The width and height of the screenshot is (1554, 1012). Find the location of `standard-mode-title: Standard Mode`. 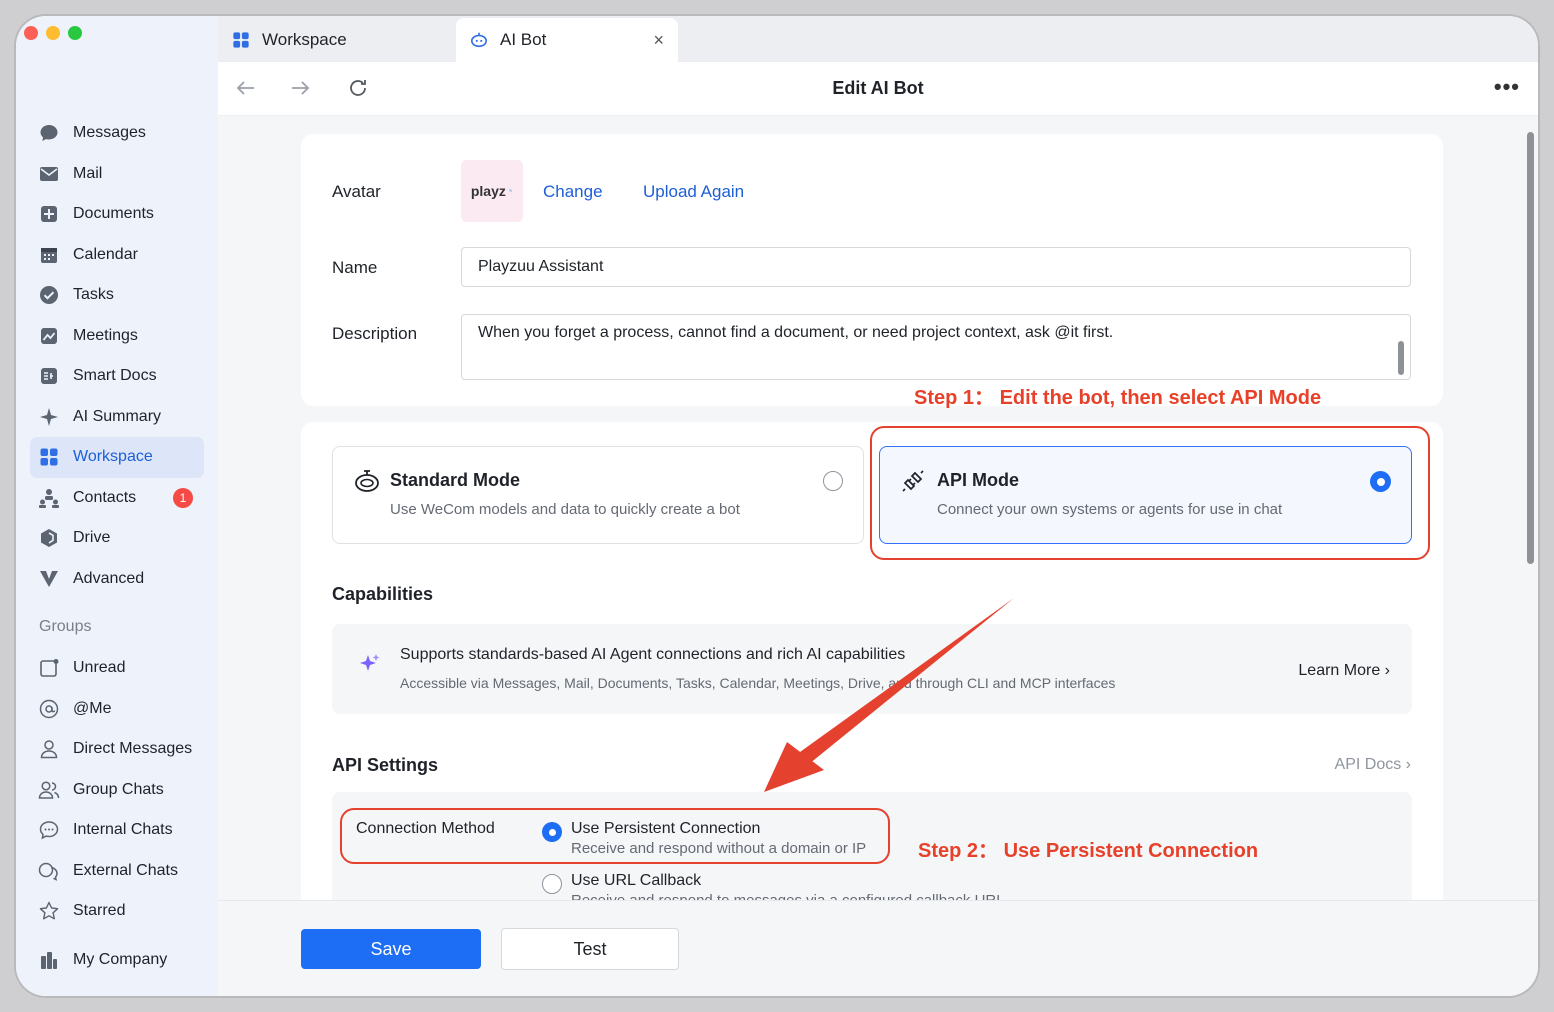

standard-mode-title: Standard Mode is located at coordinates (455, 480).